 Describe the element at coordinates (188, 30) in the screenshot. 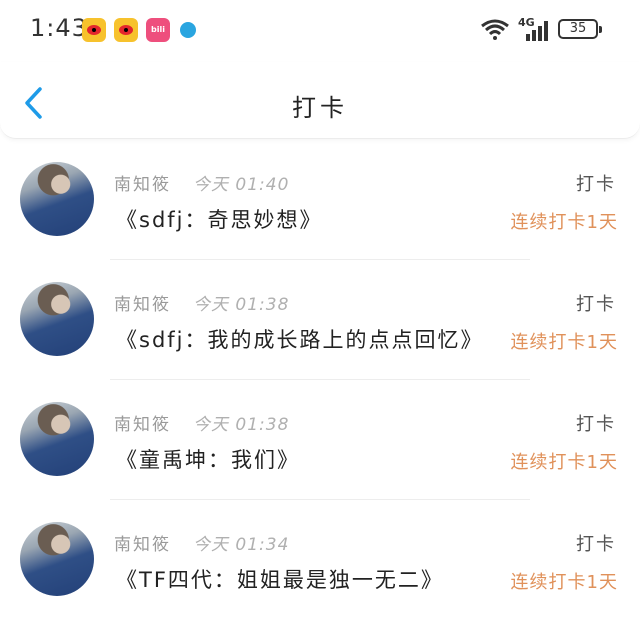

I see `telegram-icon` at that location.